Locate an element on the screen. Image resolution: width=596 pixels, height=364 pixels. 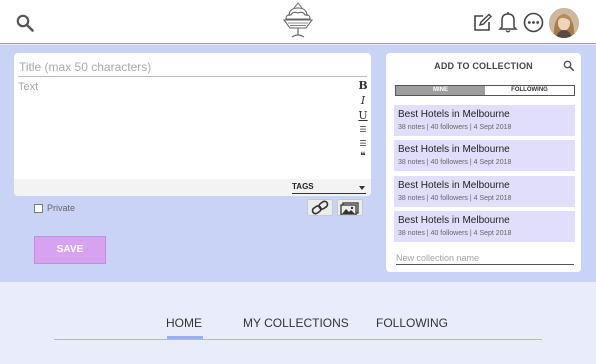
quote-button: ❝ is located at coordinates (363, 157).